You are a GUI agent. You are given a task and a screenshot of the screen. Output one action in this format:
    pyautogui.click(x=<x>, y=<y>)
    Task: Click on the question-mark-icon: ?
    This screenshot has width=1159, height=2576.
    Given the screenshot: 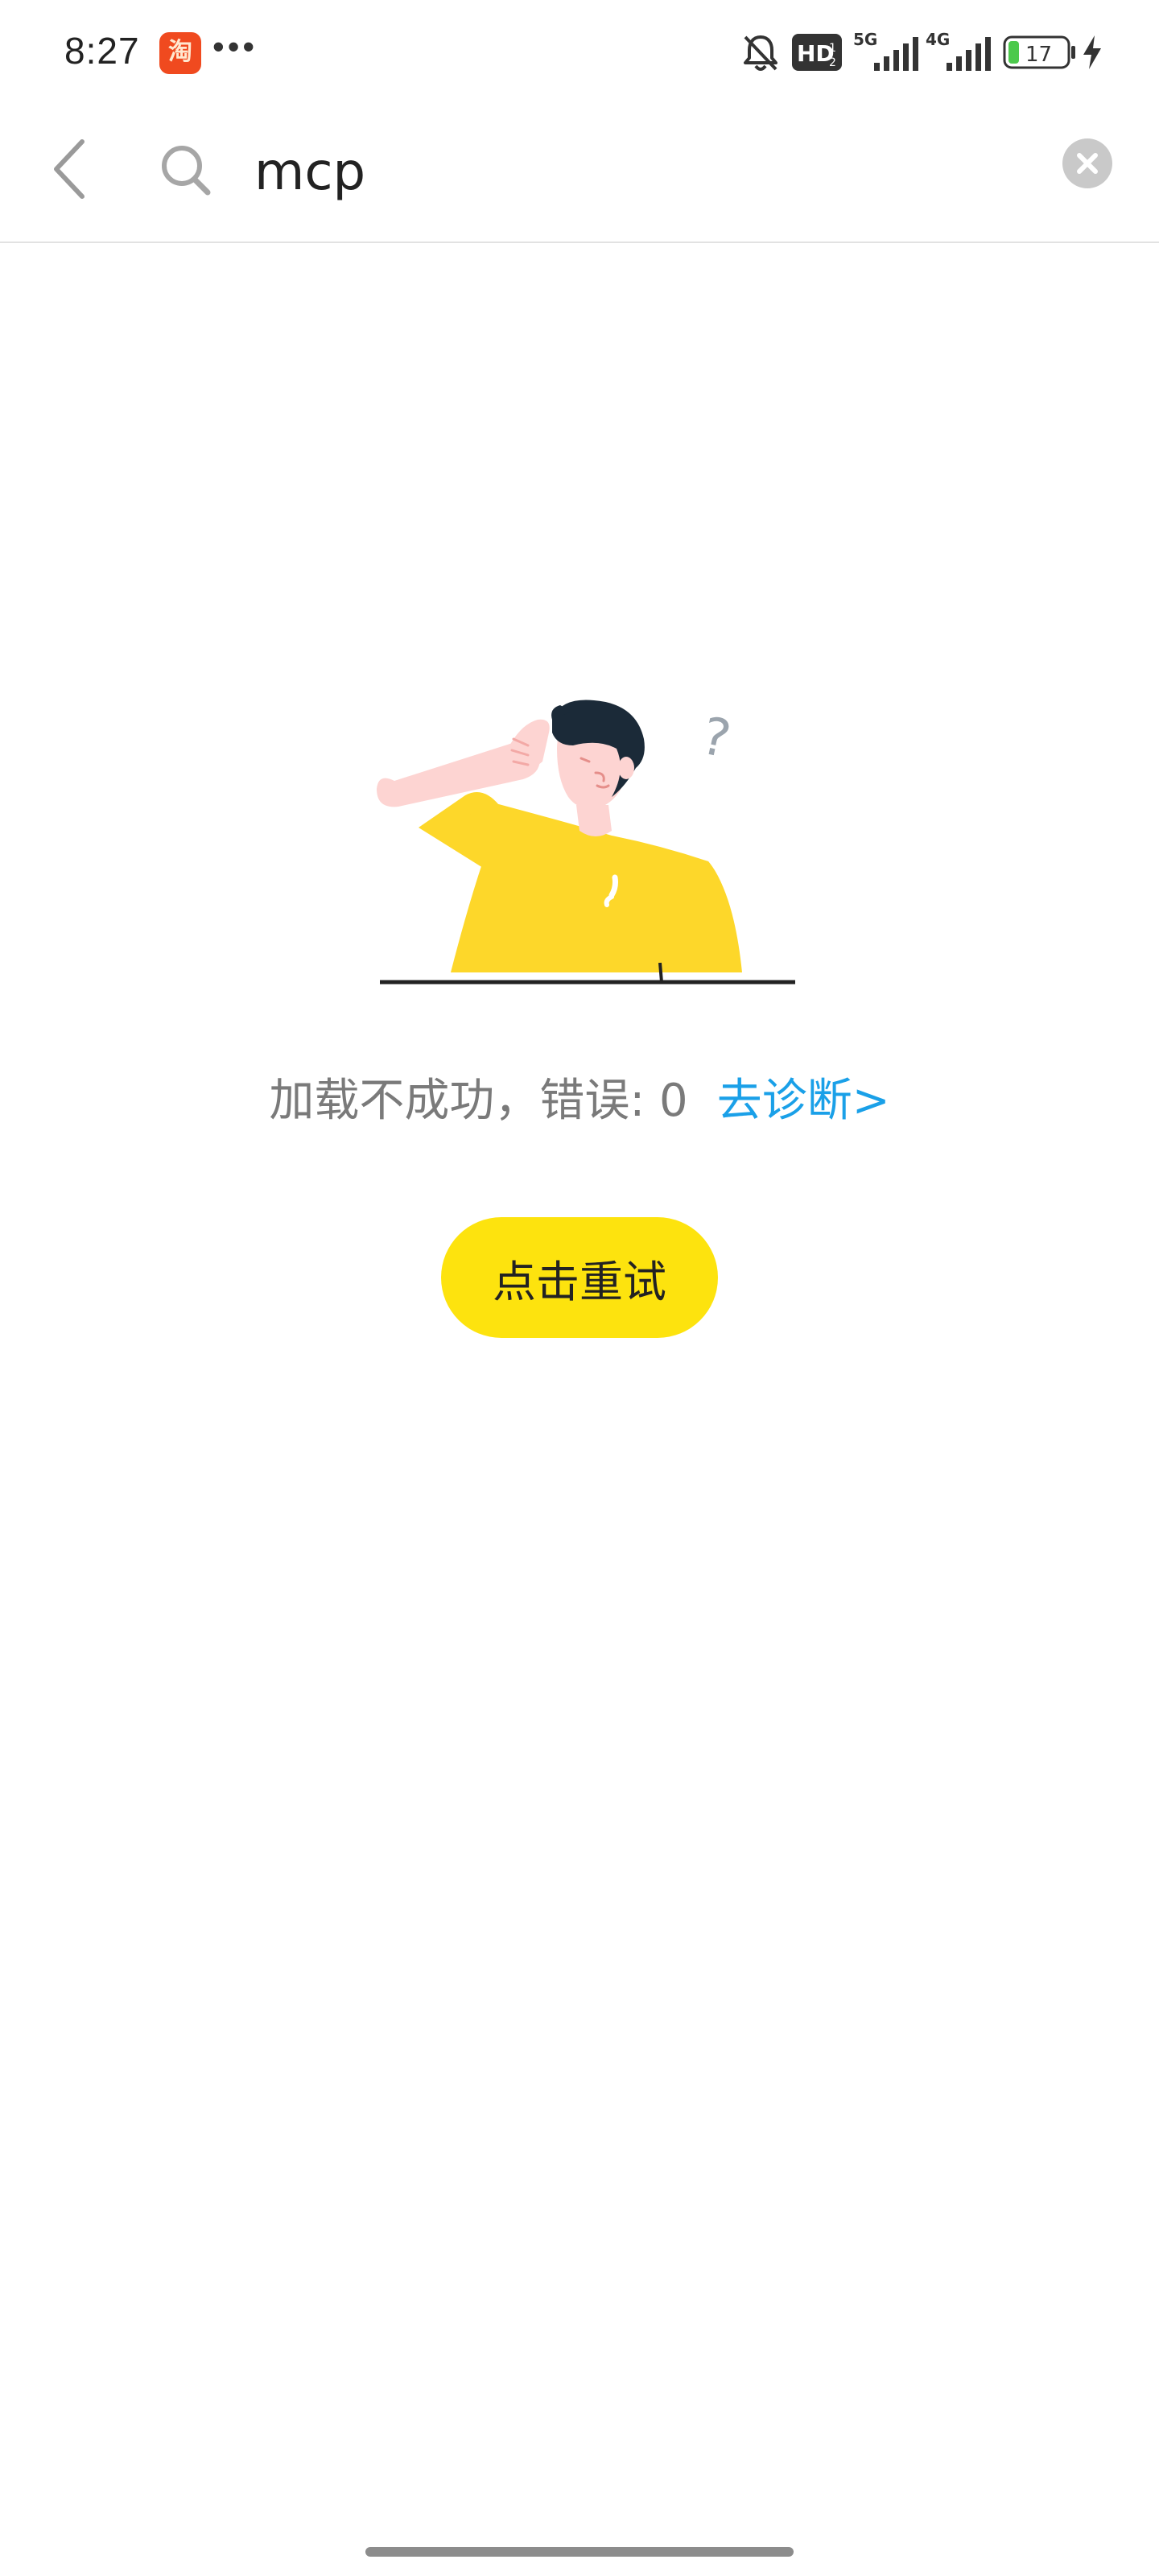 What is the action you would take?
    pyautogui.click(x=716, y=738)
    